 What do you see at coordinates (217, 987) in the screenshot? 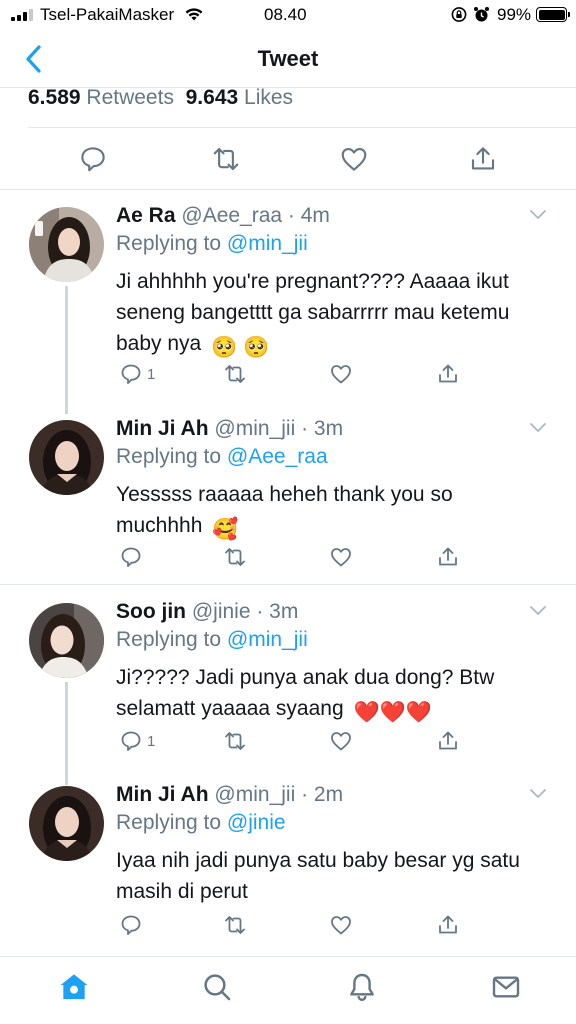
I see `search-icon` at bounding box center [217, 987].